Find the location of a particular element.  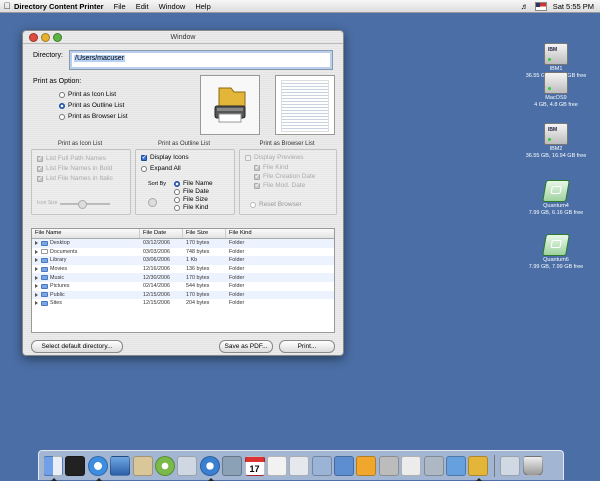

reset-browser-button: Reset Browser is located at coordinates (276, 204).